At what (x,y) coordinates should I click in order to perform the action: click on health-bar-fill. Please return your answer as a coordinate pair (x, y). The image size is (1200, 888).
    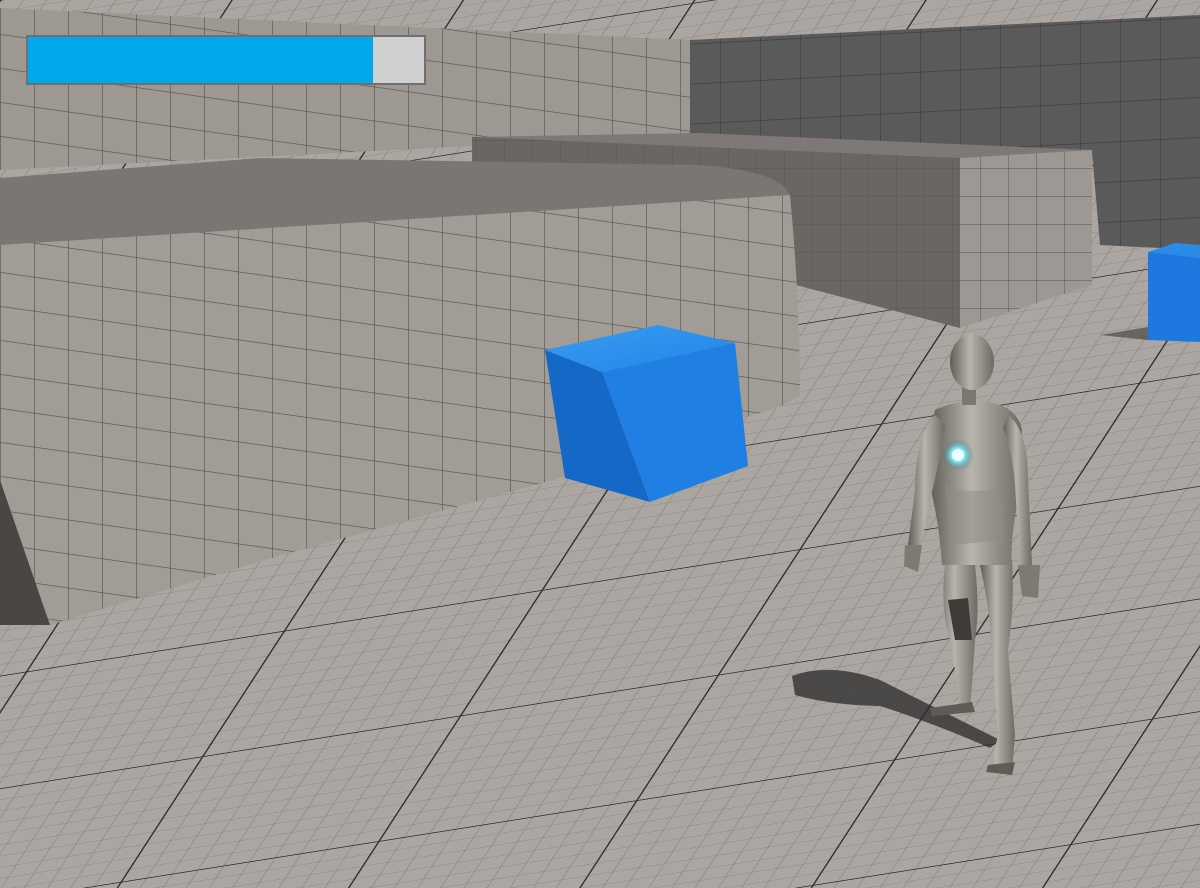
    Looking at the image, I should click on (200, 60).